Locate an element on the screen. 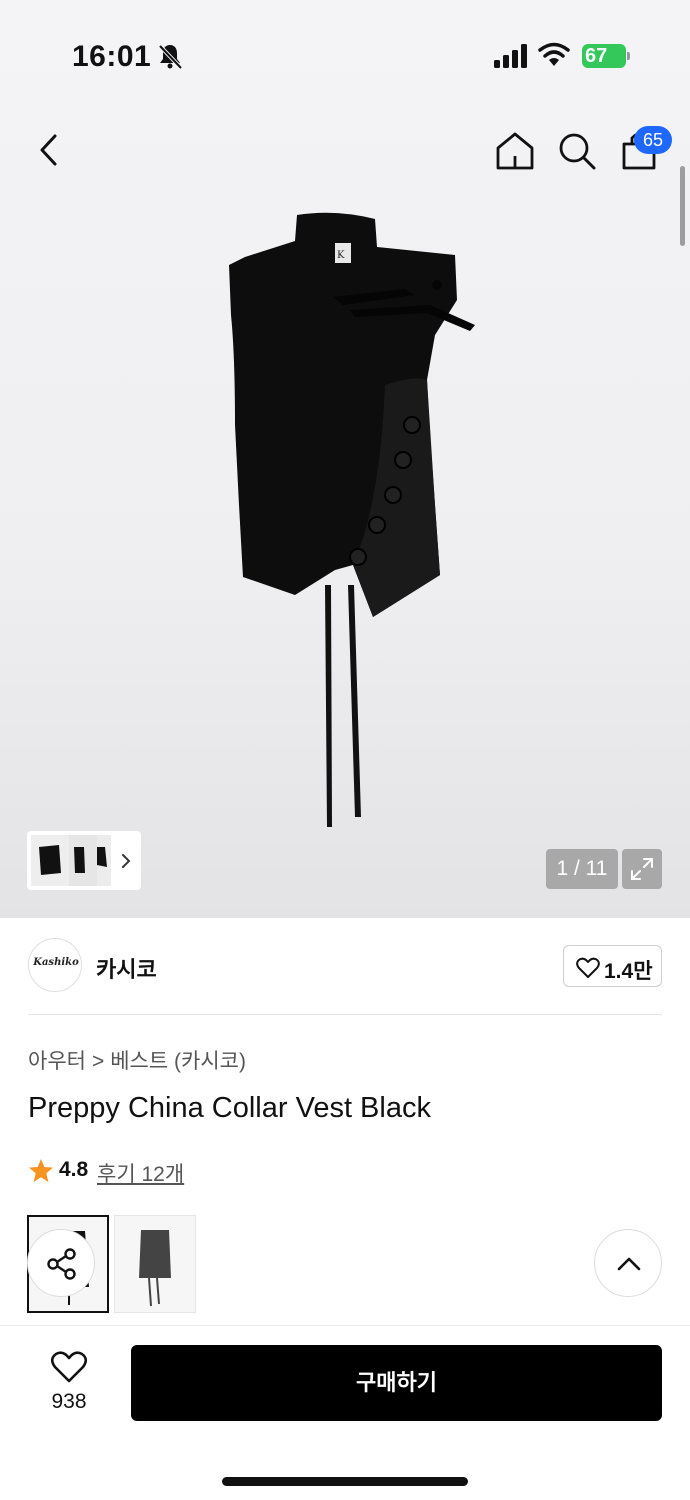 The image size is (690, 1500). product-title: Preppy China Collar Vest Black is located at coordinates (229, 1108).